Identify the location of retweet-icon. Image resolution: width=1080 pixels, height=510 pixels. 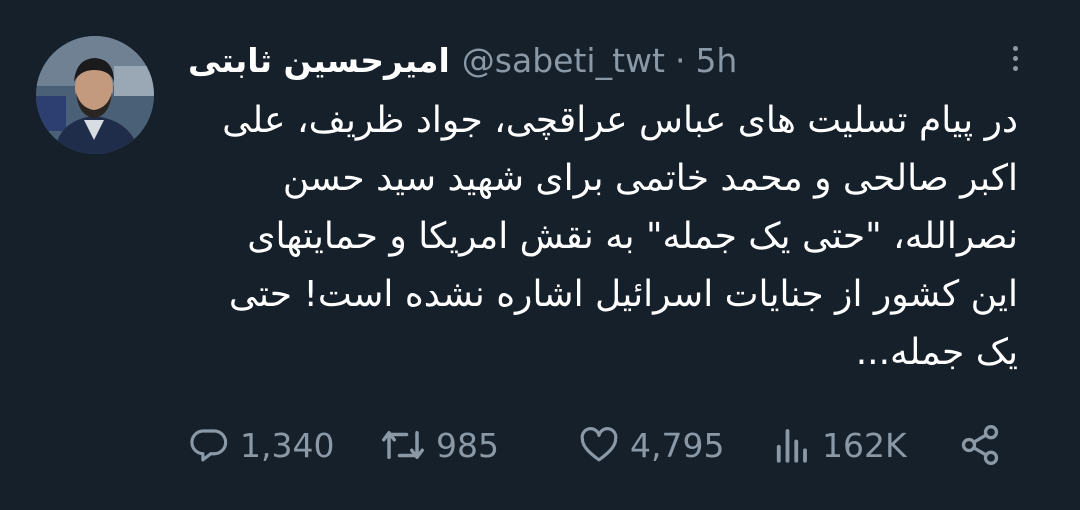
(403, 445).